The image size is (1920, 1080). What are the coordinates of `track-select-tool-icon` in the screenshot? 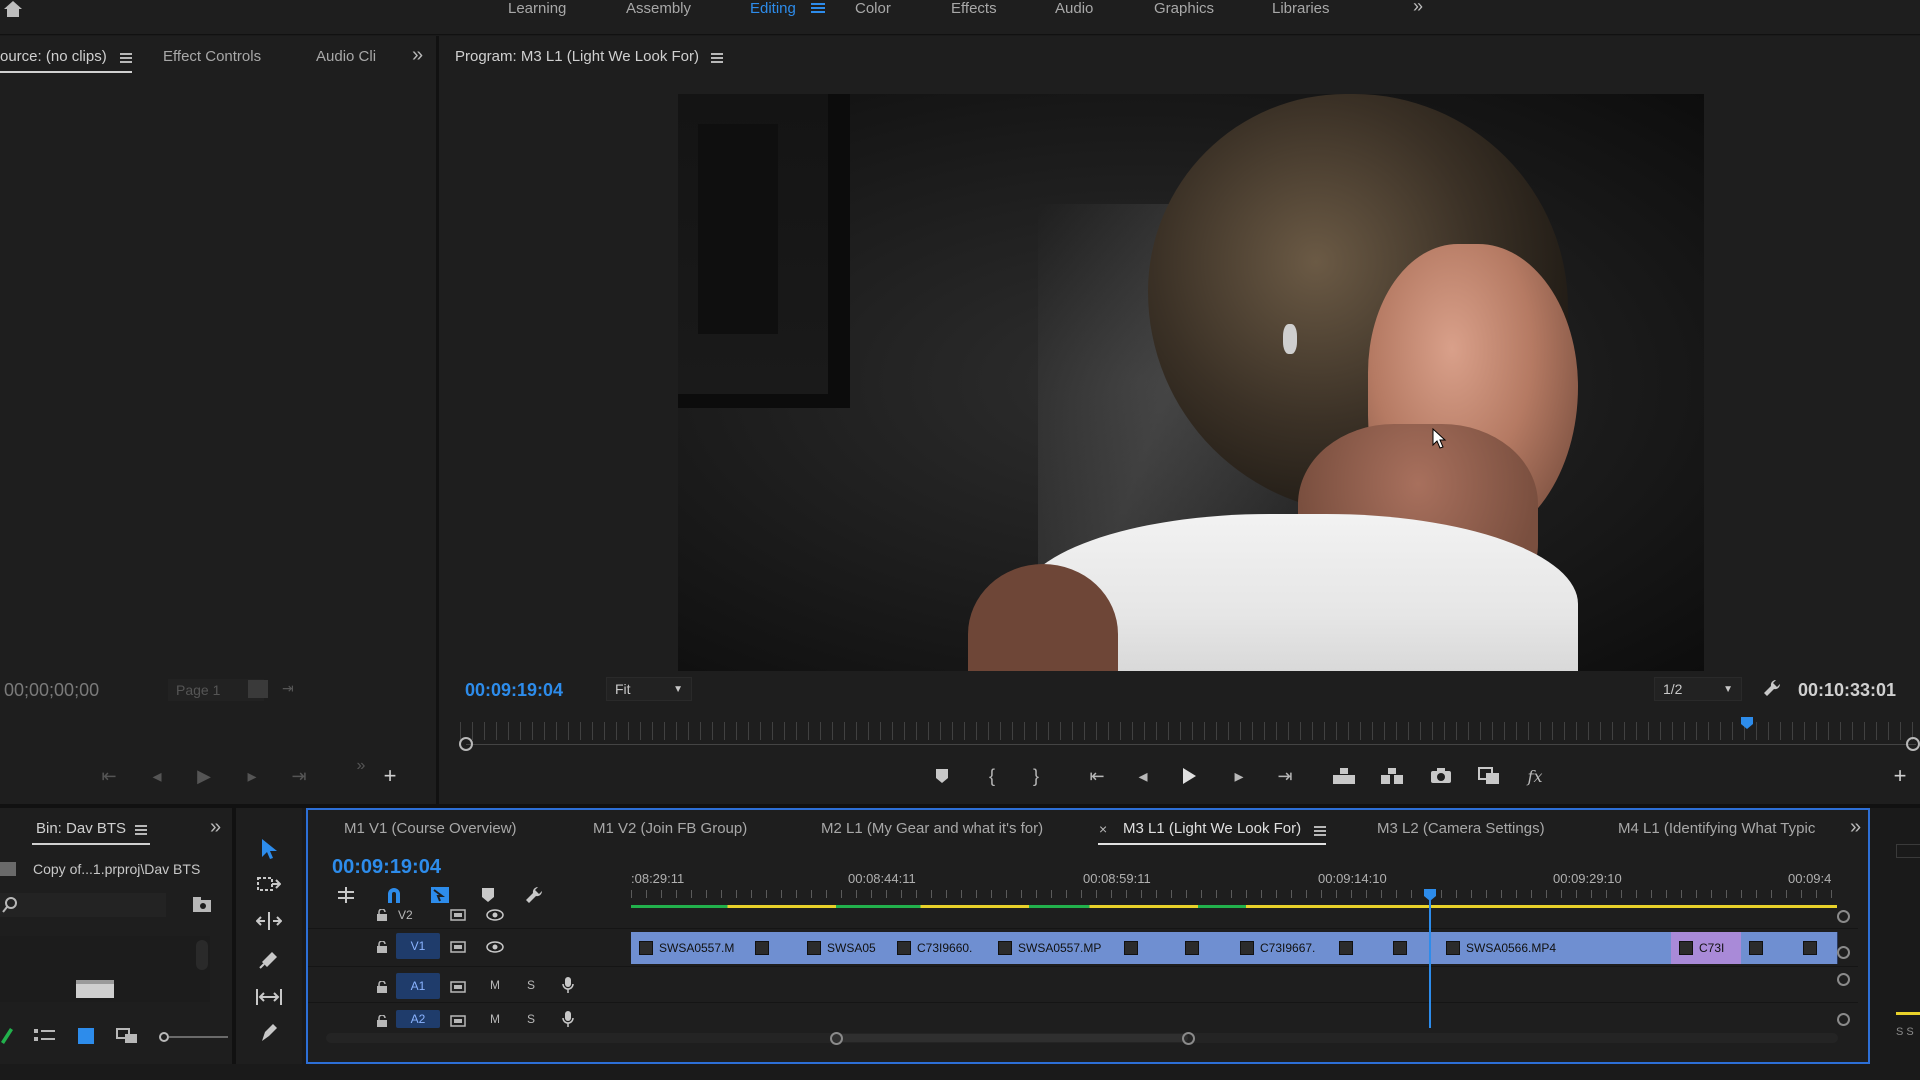 It's located at (269, 885).